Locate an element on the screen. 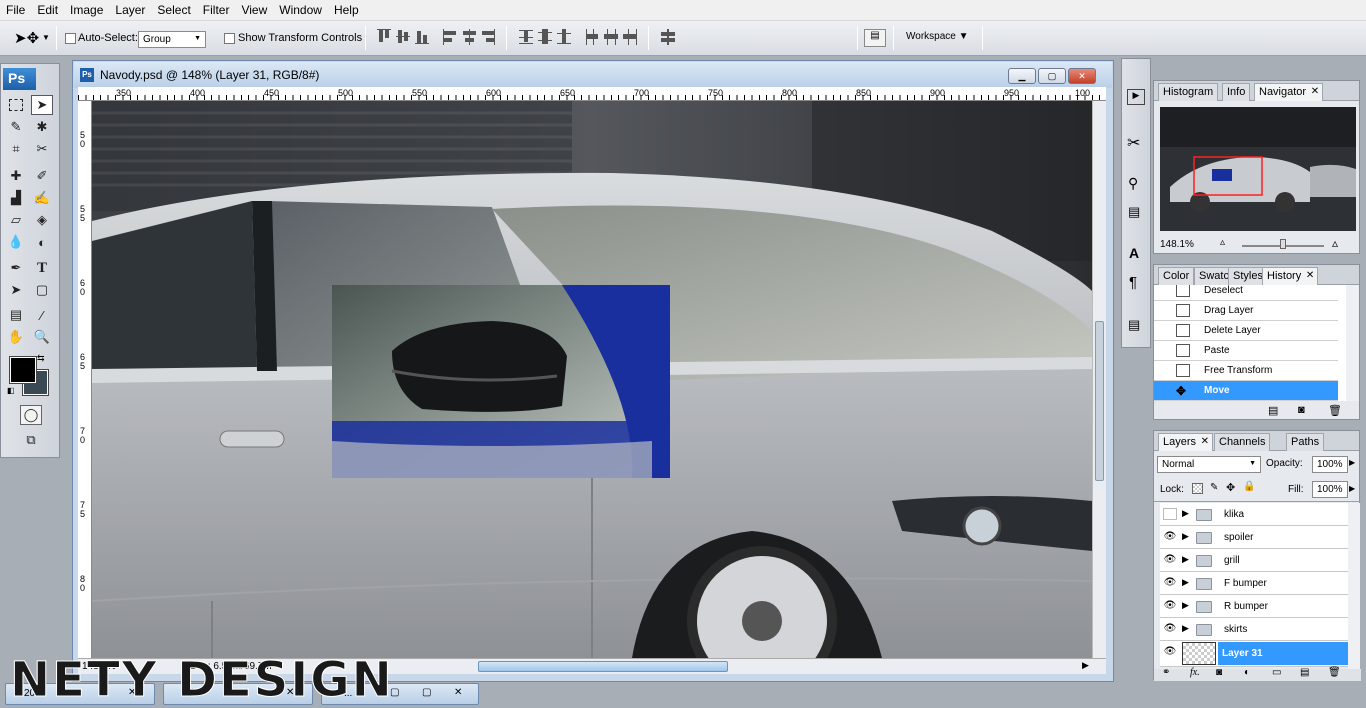 The width and height of the screenshot is (1366, 708). tab-histogram: Histogram is located at coordinates (1188, 92).